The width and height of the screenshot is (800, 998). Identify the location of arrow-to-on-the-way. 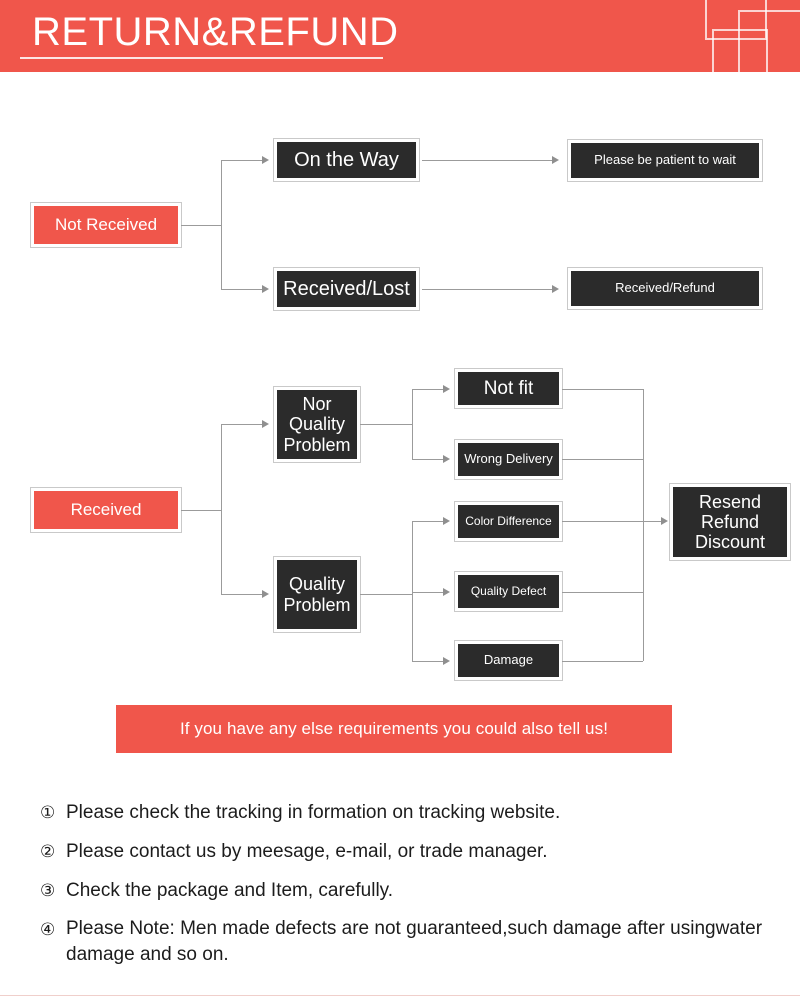
(265, 160).